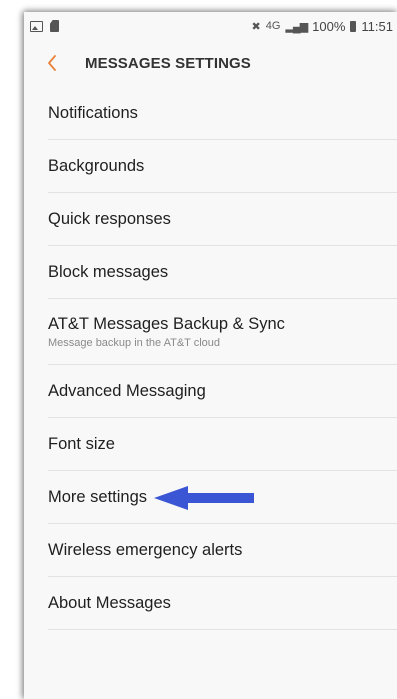 This screenshot has height=699, width=397. What do you see at coordinates (168, 63) in the screenshot?
I see `page-title: MESSAGES SETTINGS` at bounding box center [168, 63].